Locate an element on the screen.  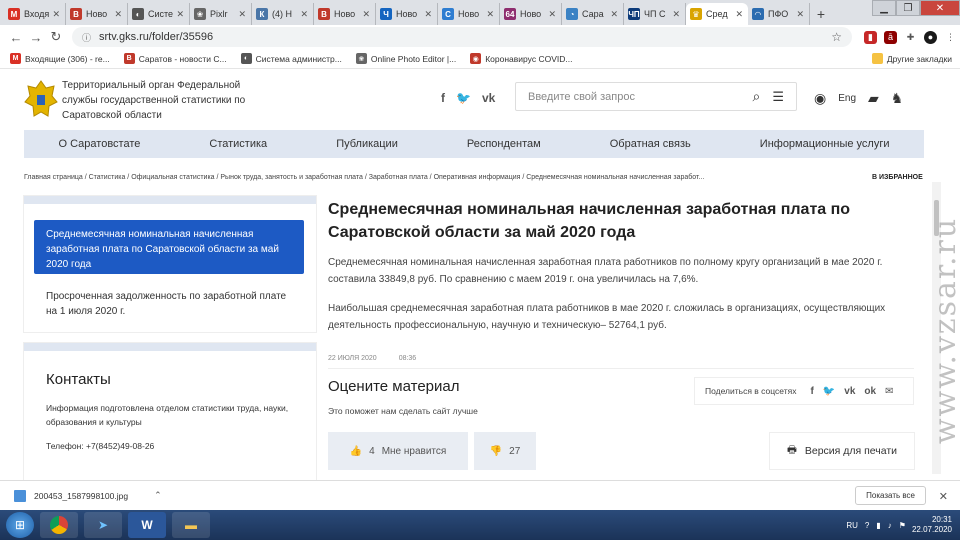
profile-avatar-icon: ● is located at coordinates (930, 37).